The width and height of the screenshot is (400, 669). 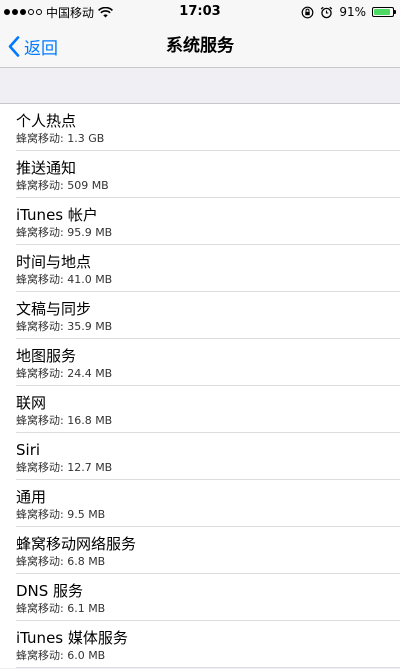 I want to click on service-name: 联网, so click(x=31, y=403).